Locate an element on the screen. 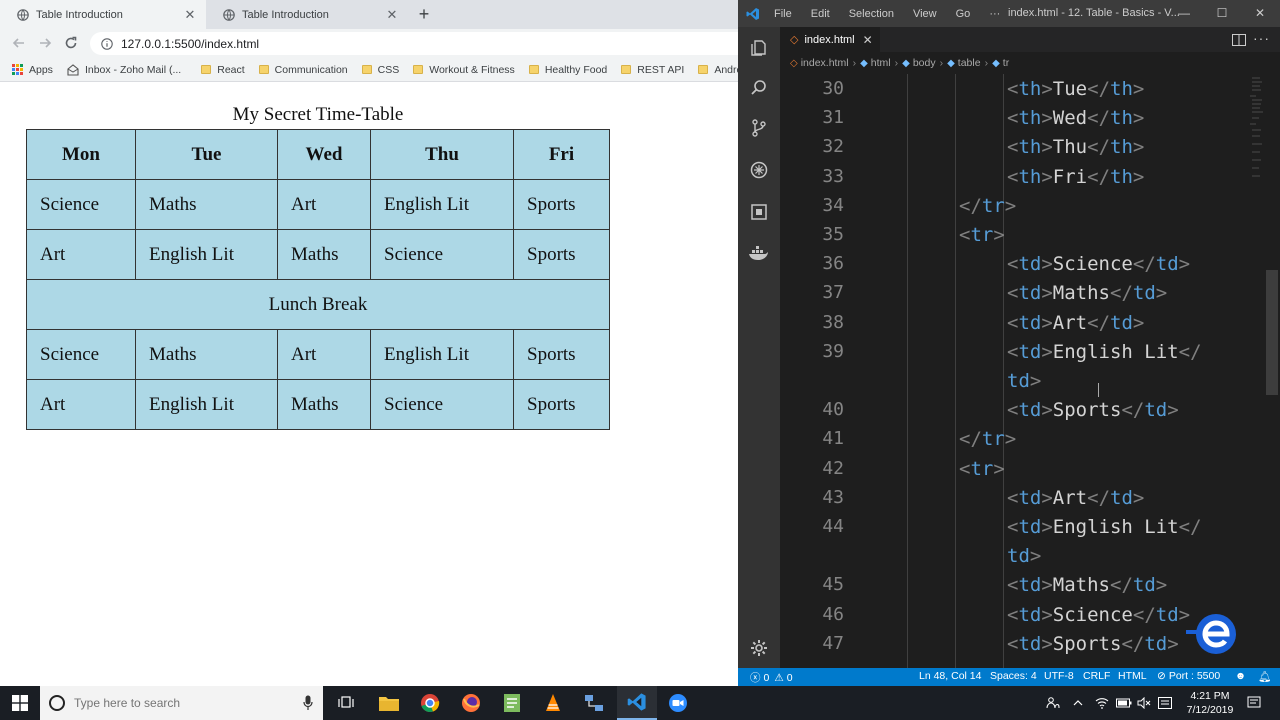 The width and height of the screenshot is (1280, 720). windows-start-icon is located at coordinates (20, 703).